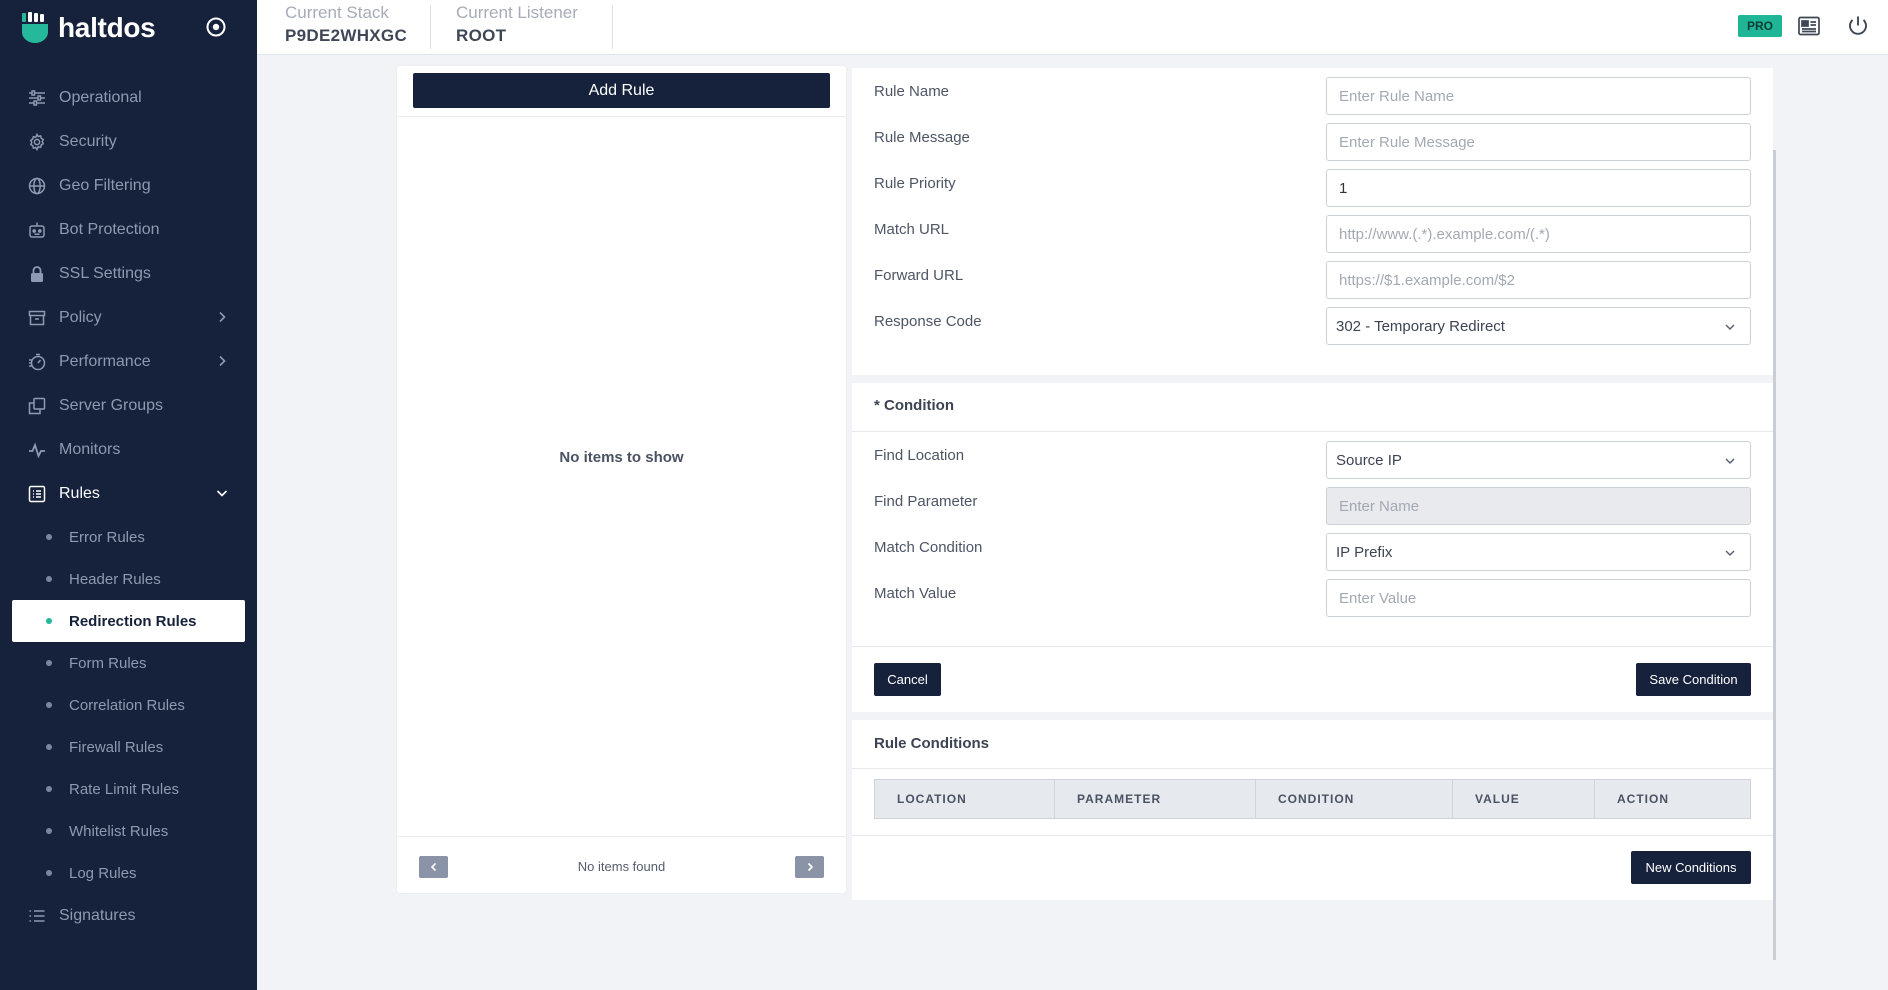 This screenshot has width=1888, height=990. What do you see at coordinates (1538, 234) in the screenshot?
I see `match-url-input` at bounding box center [1538, 234].